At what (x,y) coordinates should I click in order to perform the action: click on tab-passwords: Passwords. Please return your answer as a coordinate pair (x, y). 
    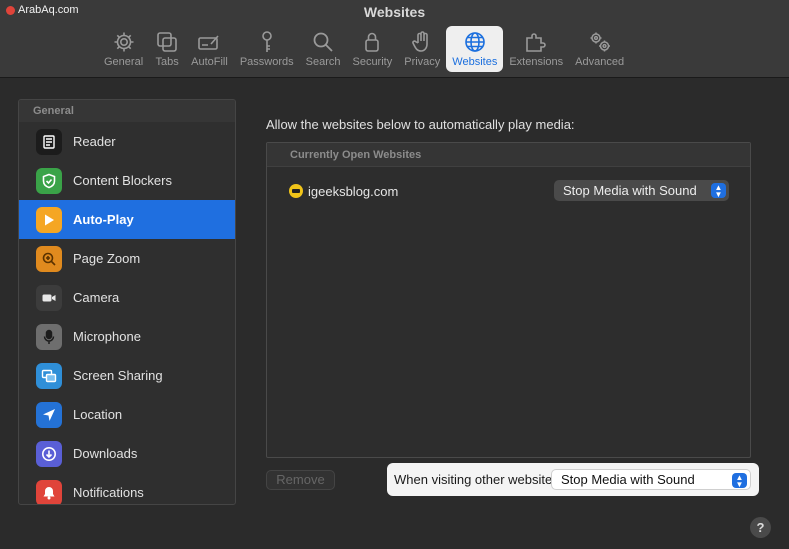
    Looking at the image, I should click on (267, 49).